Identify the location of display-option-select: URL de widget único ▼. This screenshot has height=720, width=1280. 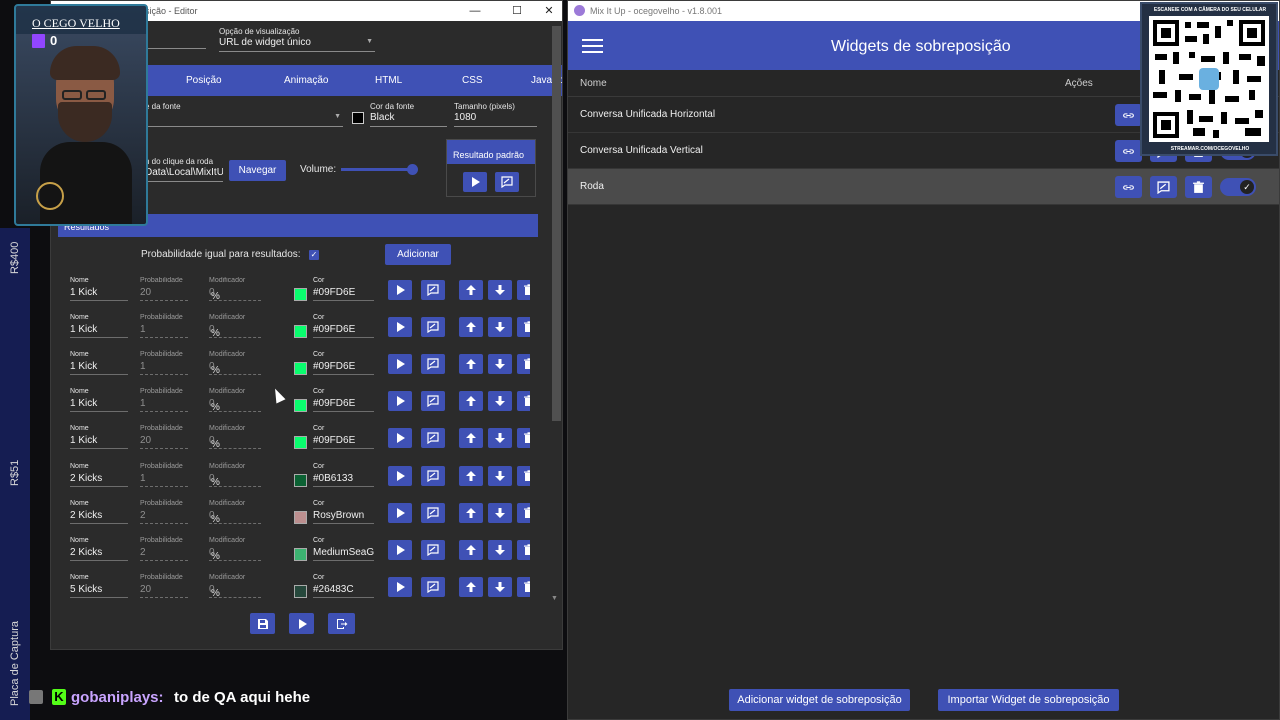
(297, 44).